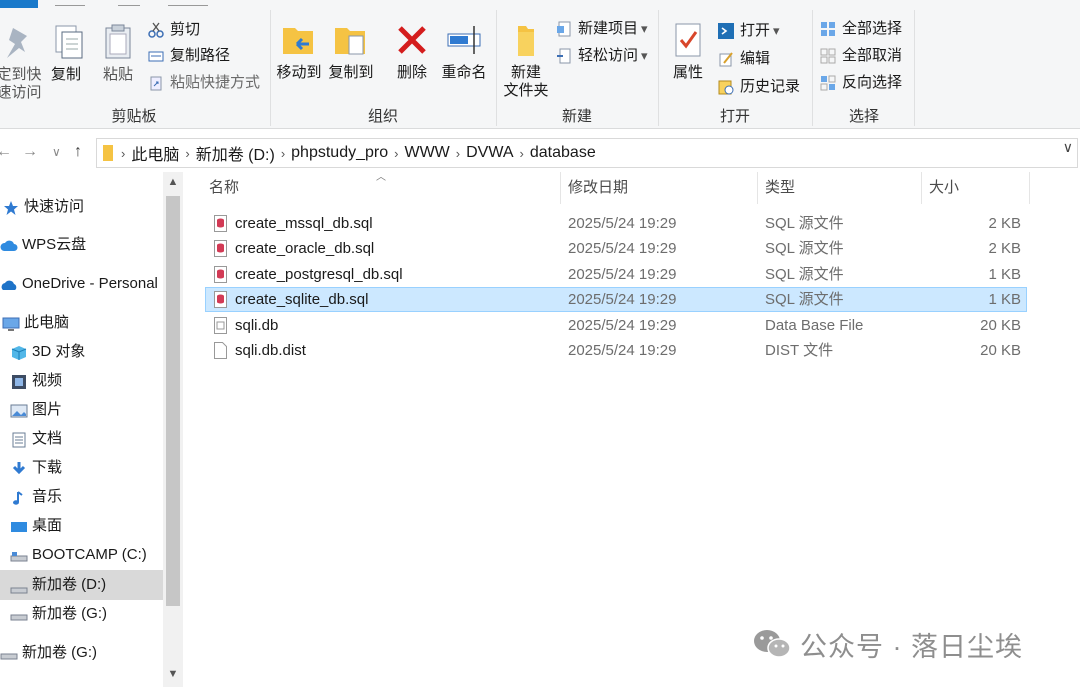 The image size is (1080, 687). What do you see at coordinates (36, 526) in the screenshot?
I see `sidebar-item-desktop: 桌面` at bounding box center [36, 526].